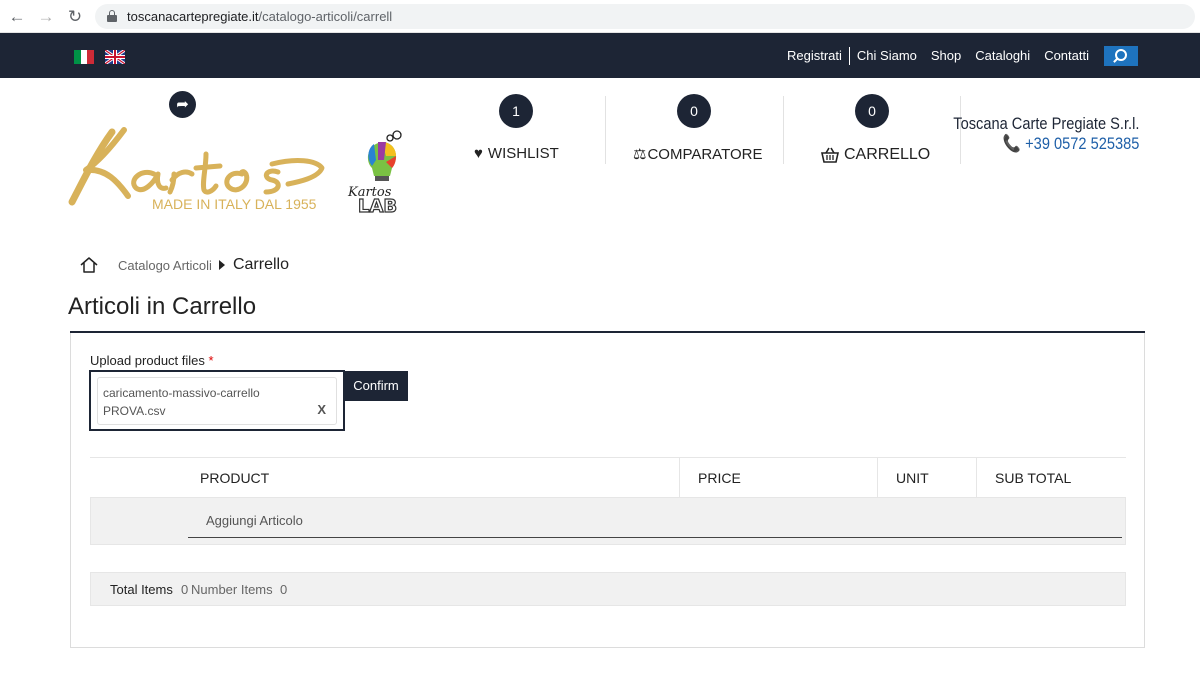 The height and width of the screenshot is (689, 1200). What do you see at coordinates (141, 589) in the screenshot?
I see `total-items-label: Total Items` at bounding box center [141, 589].